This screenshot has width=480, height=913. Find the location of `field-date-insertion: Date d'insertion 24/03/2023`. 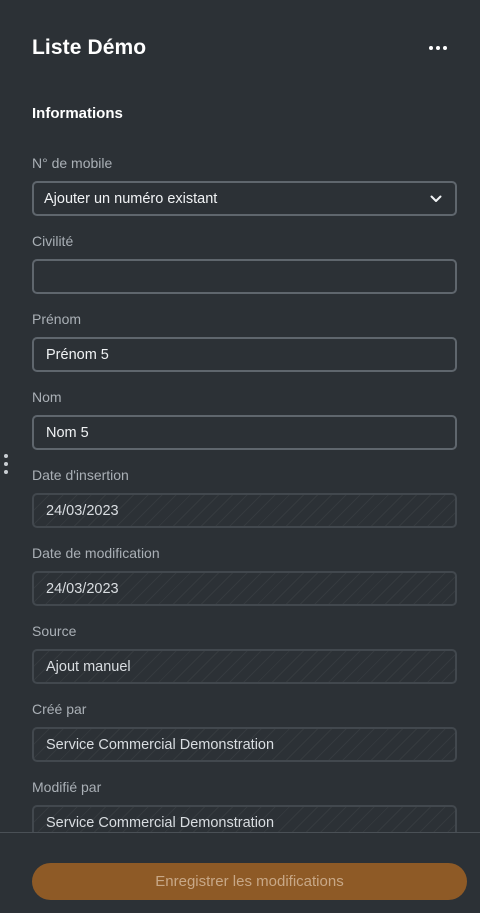

field-date-insertion: Date d'insertion 24/03/2023 is located at coordinates (244, 501).